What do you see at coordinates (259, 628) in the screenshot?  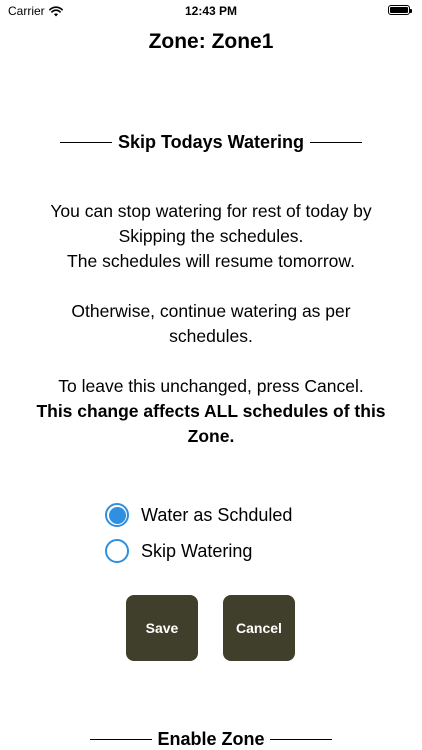 I see `cancel-button: Cancel` at bounding box center [259, 628].